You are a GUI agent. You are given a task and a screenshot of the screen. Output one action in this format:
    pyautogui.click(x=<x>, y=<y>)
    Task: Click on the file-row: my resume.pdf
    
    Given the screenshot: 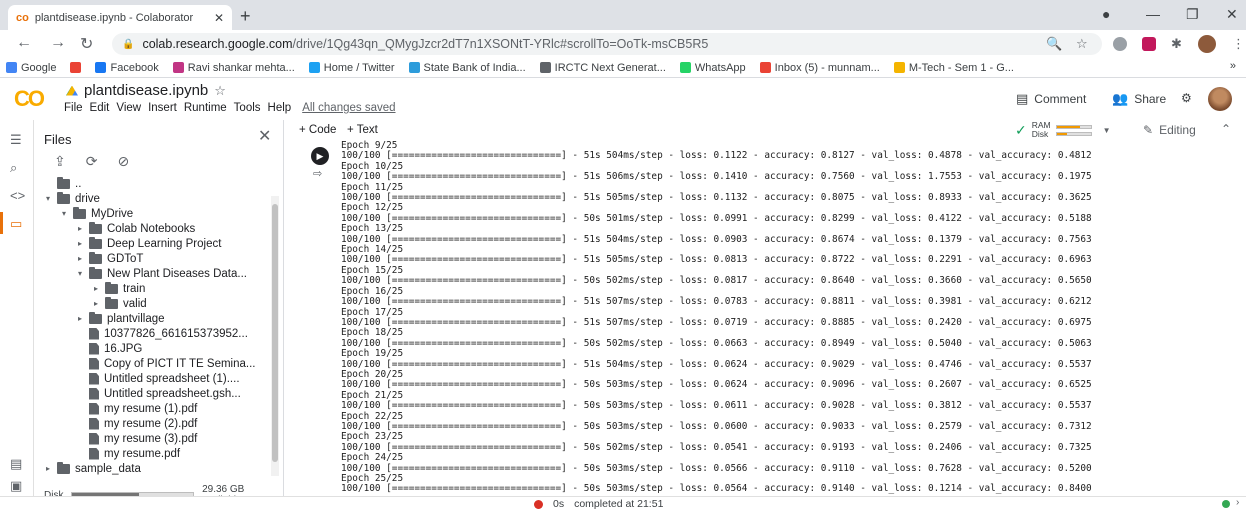 What is the action you would take?
    pyautogui.click(x=128, y=453)
    